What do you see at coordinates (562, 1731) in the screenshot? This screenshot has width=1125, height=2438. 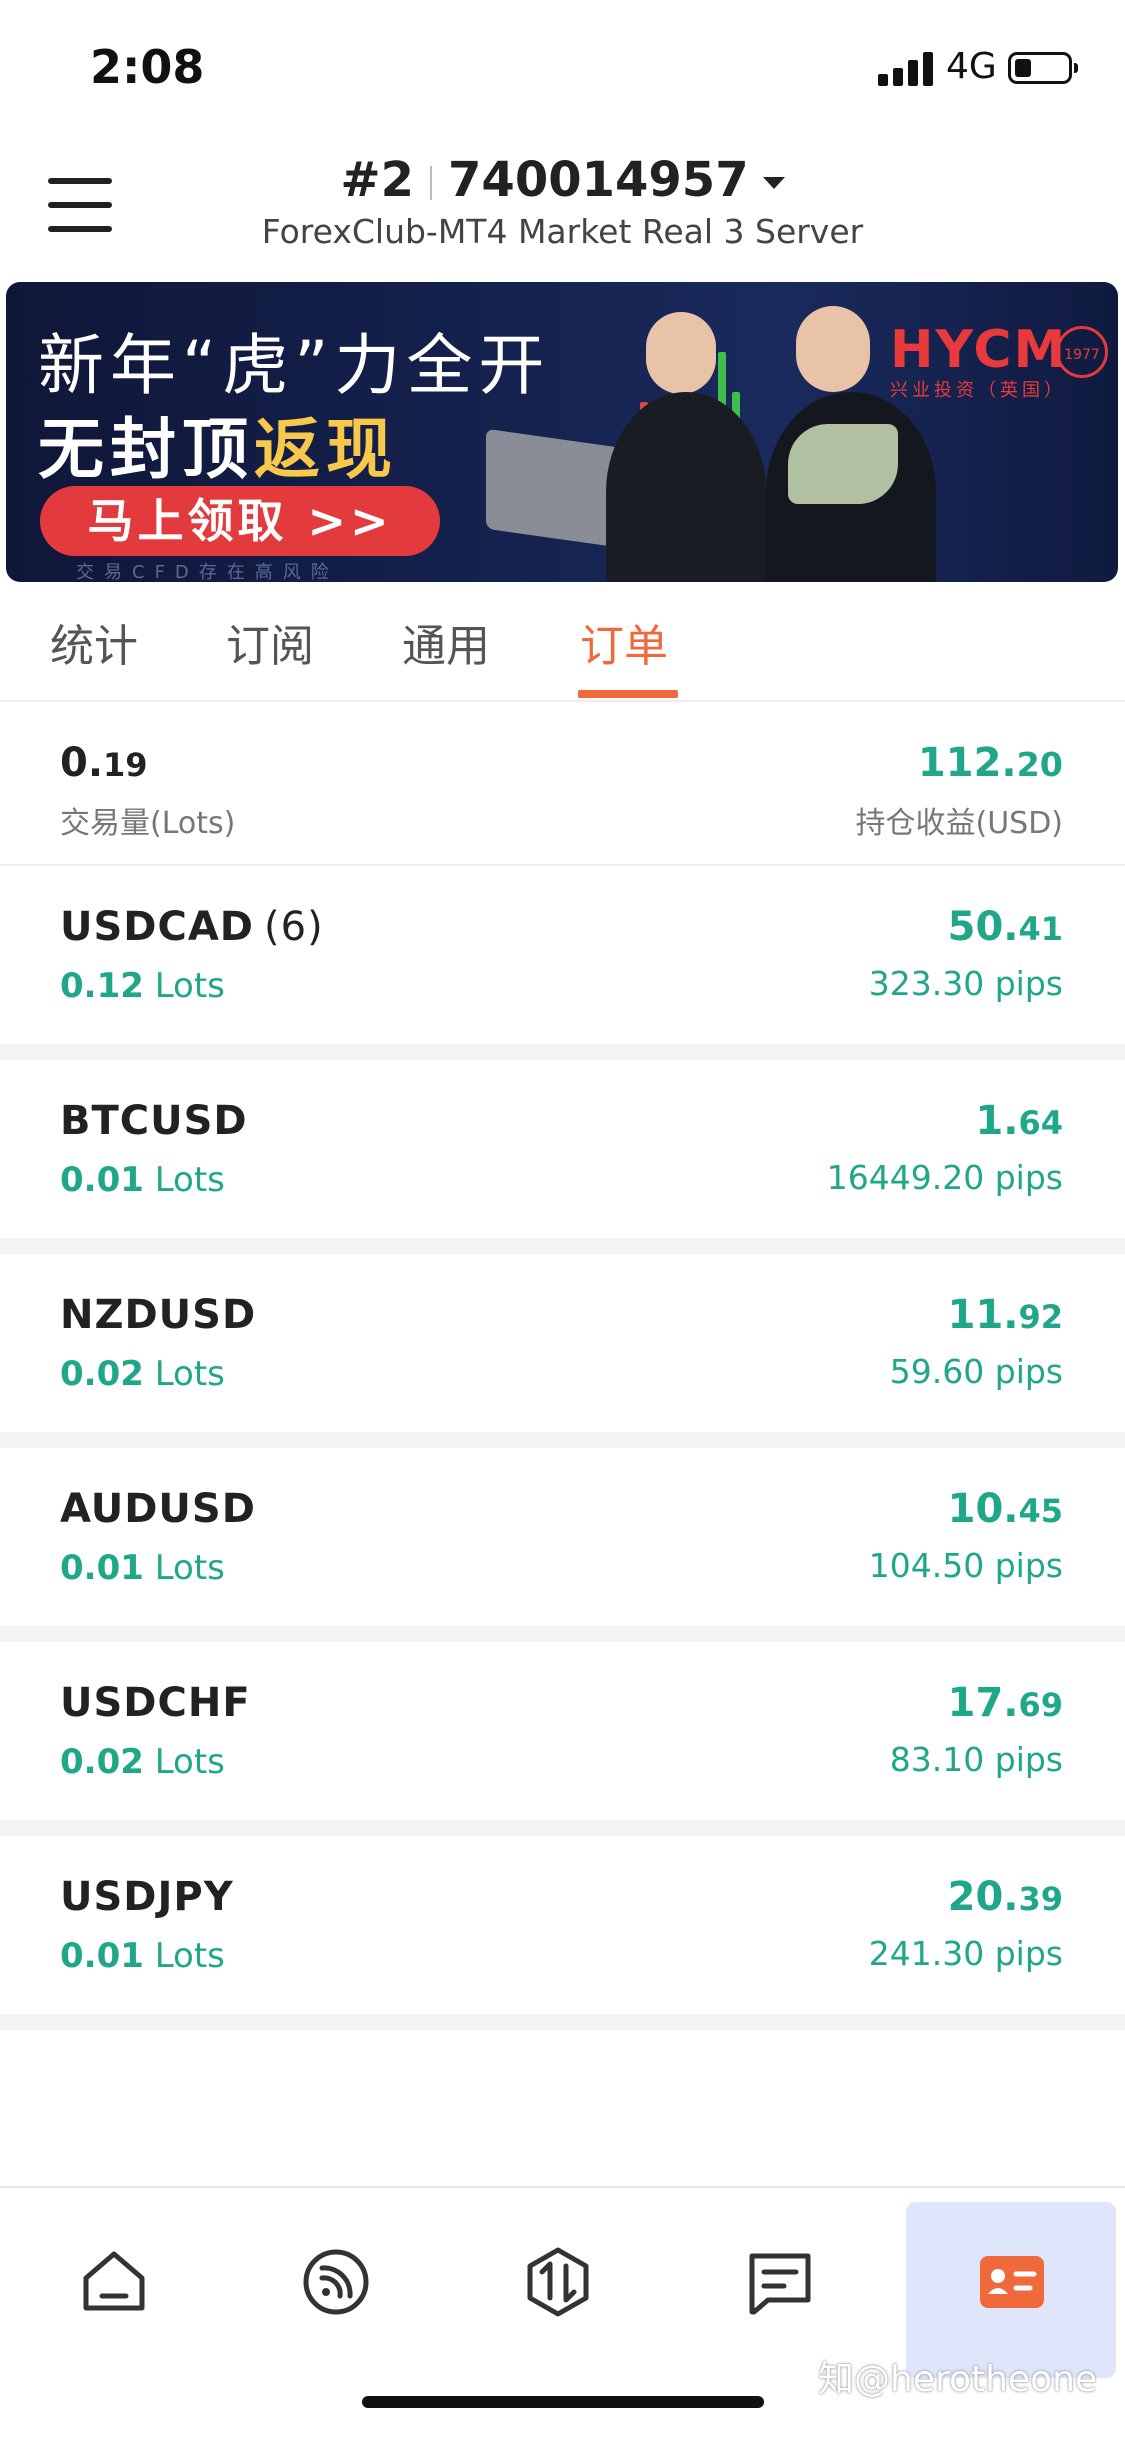 I see `order-row: USDCHF 0.02 Lots 17.69 83.10 pips` at bounding box center [562, 1731].